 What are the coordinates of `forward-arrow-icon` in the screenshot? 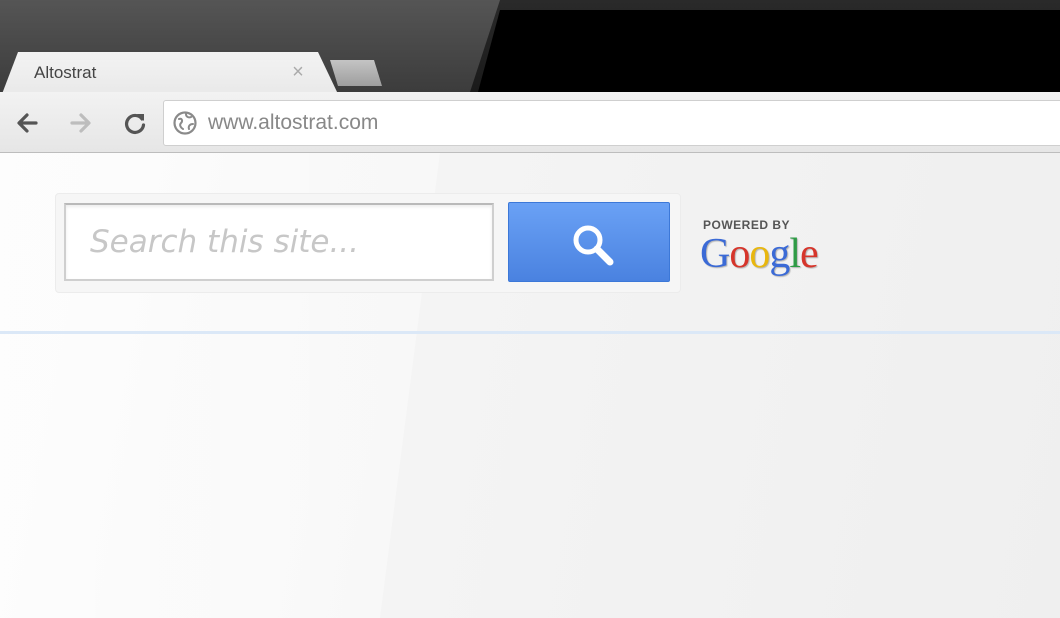 It's located at (81, 123).